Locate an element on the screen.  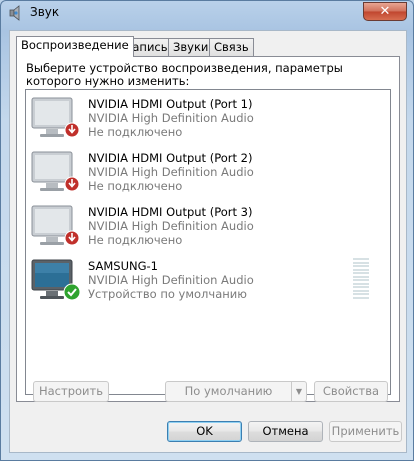
set-default-button: По умолчанию ▼ is located at coordinates (236, 391).